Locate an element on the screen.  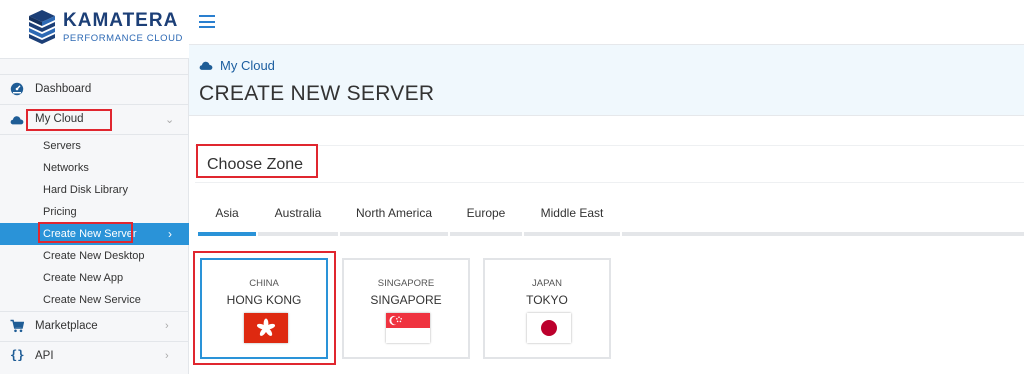
sidebar-item-label: Dashboard is located at coordinates (63, 89).